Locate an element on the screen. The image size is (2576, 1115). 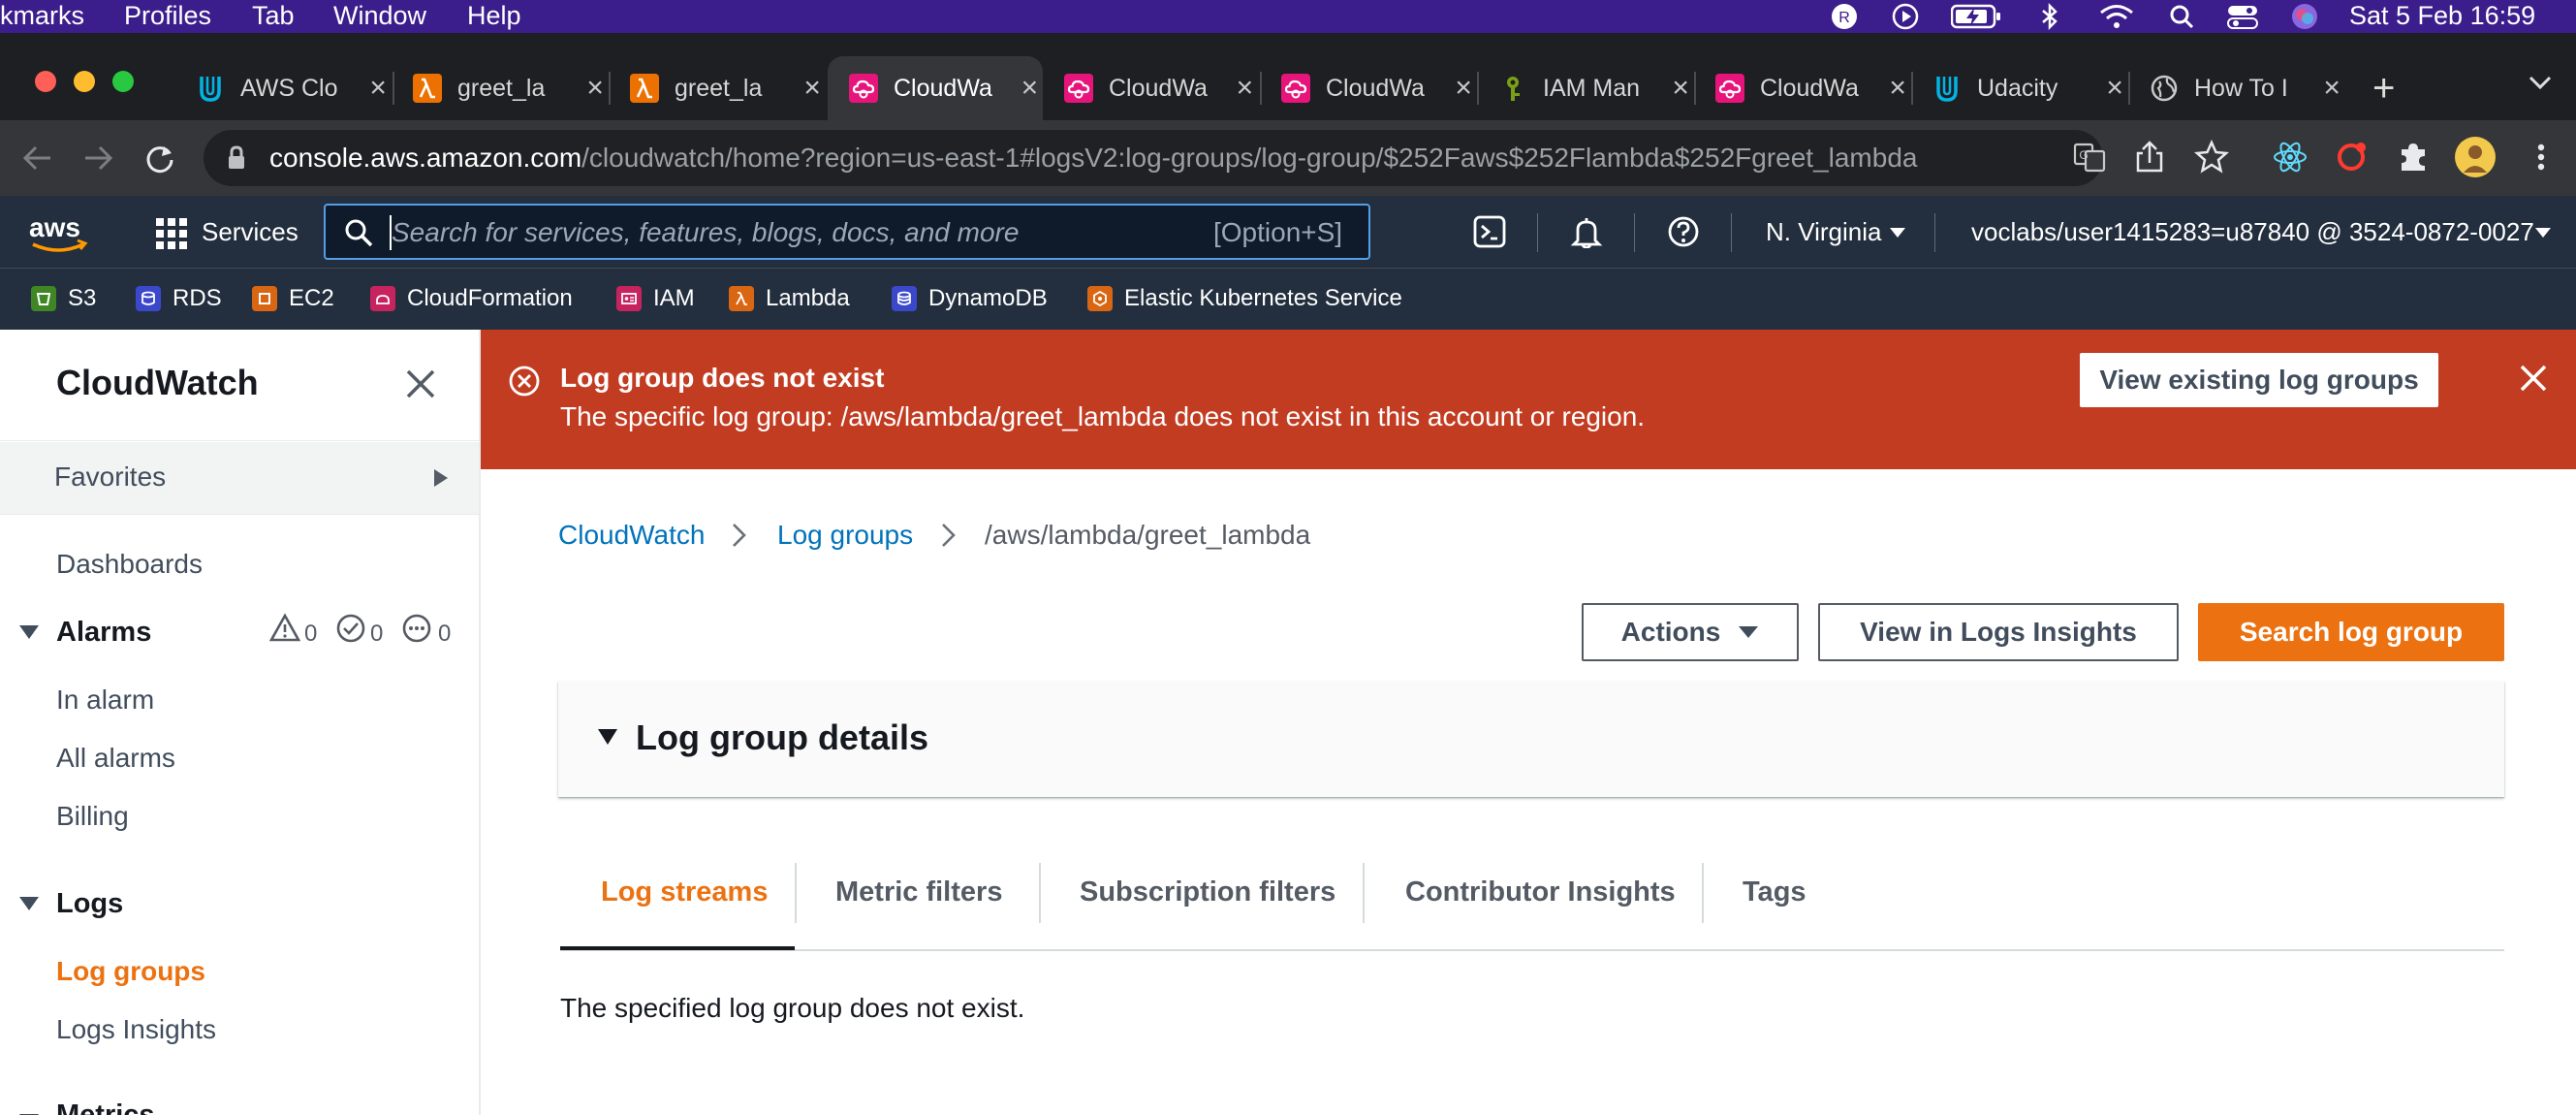
favorite-cloudformation: CloudFormation is located at coordinates (471, 299).